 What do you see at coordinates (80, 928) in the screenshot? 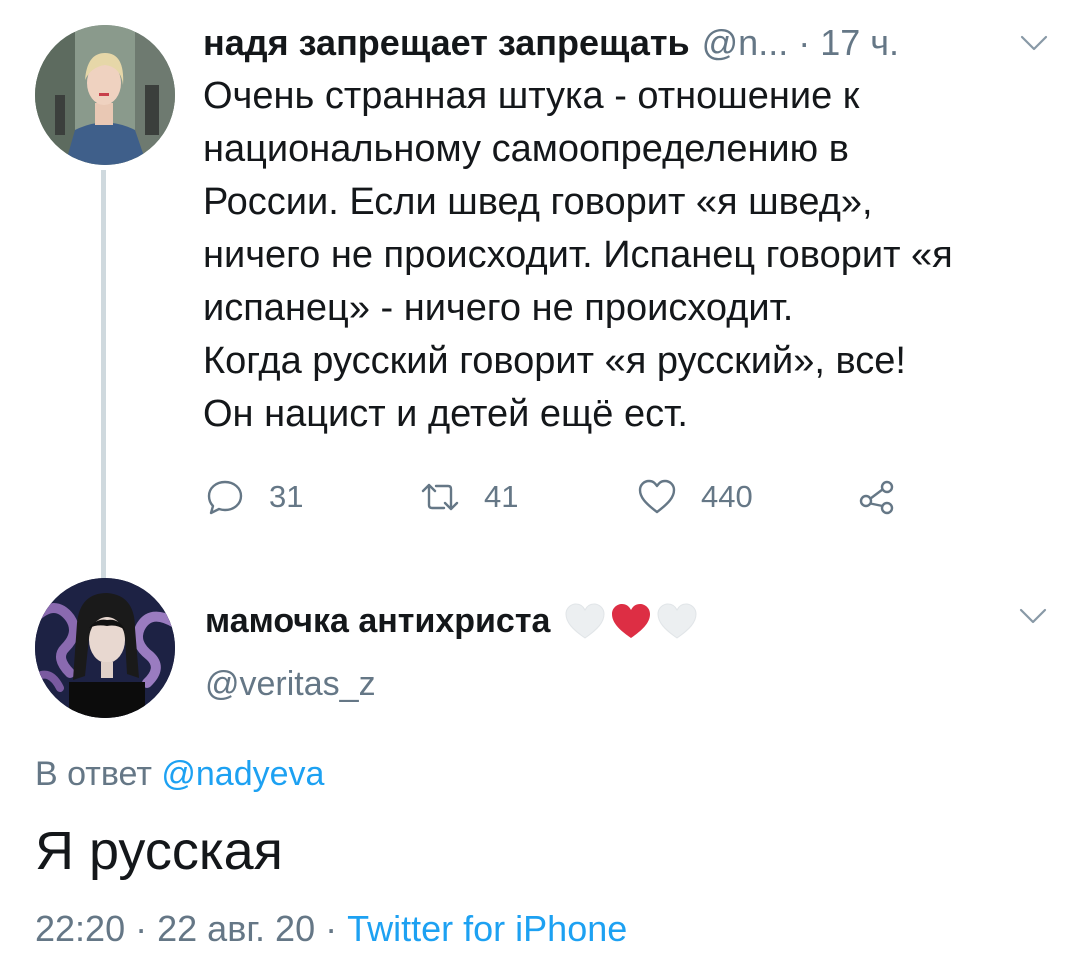
I see `tweet-time: 22:20` at bounding box center [80, 928].